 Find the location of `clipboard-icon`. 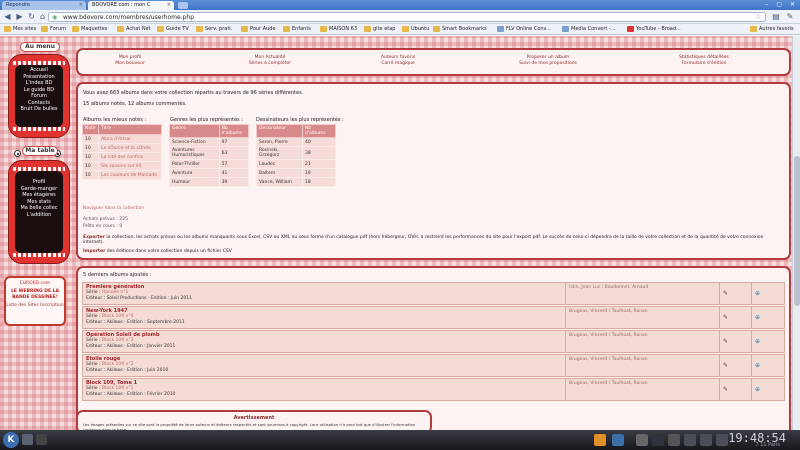

clipboard-icon is located at coordinates (706, 440).